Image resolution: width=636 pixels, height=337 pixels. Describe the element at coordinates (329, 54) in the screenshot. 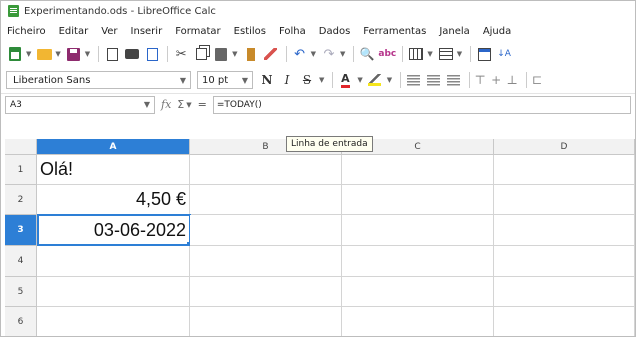

I see `redo-icon: ↷` at that location.